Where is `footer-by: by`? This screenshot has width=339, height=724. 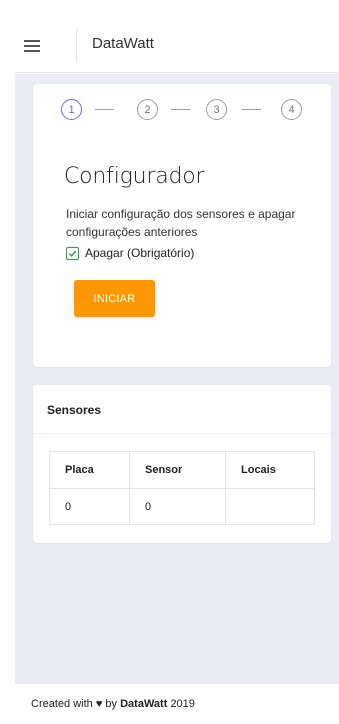
footer-by: by is located at coordinates (111, 704).